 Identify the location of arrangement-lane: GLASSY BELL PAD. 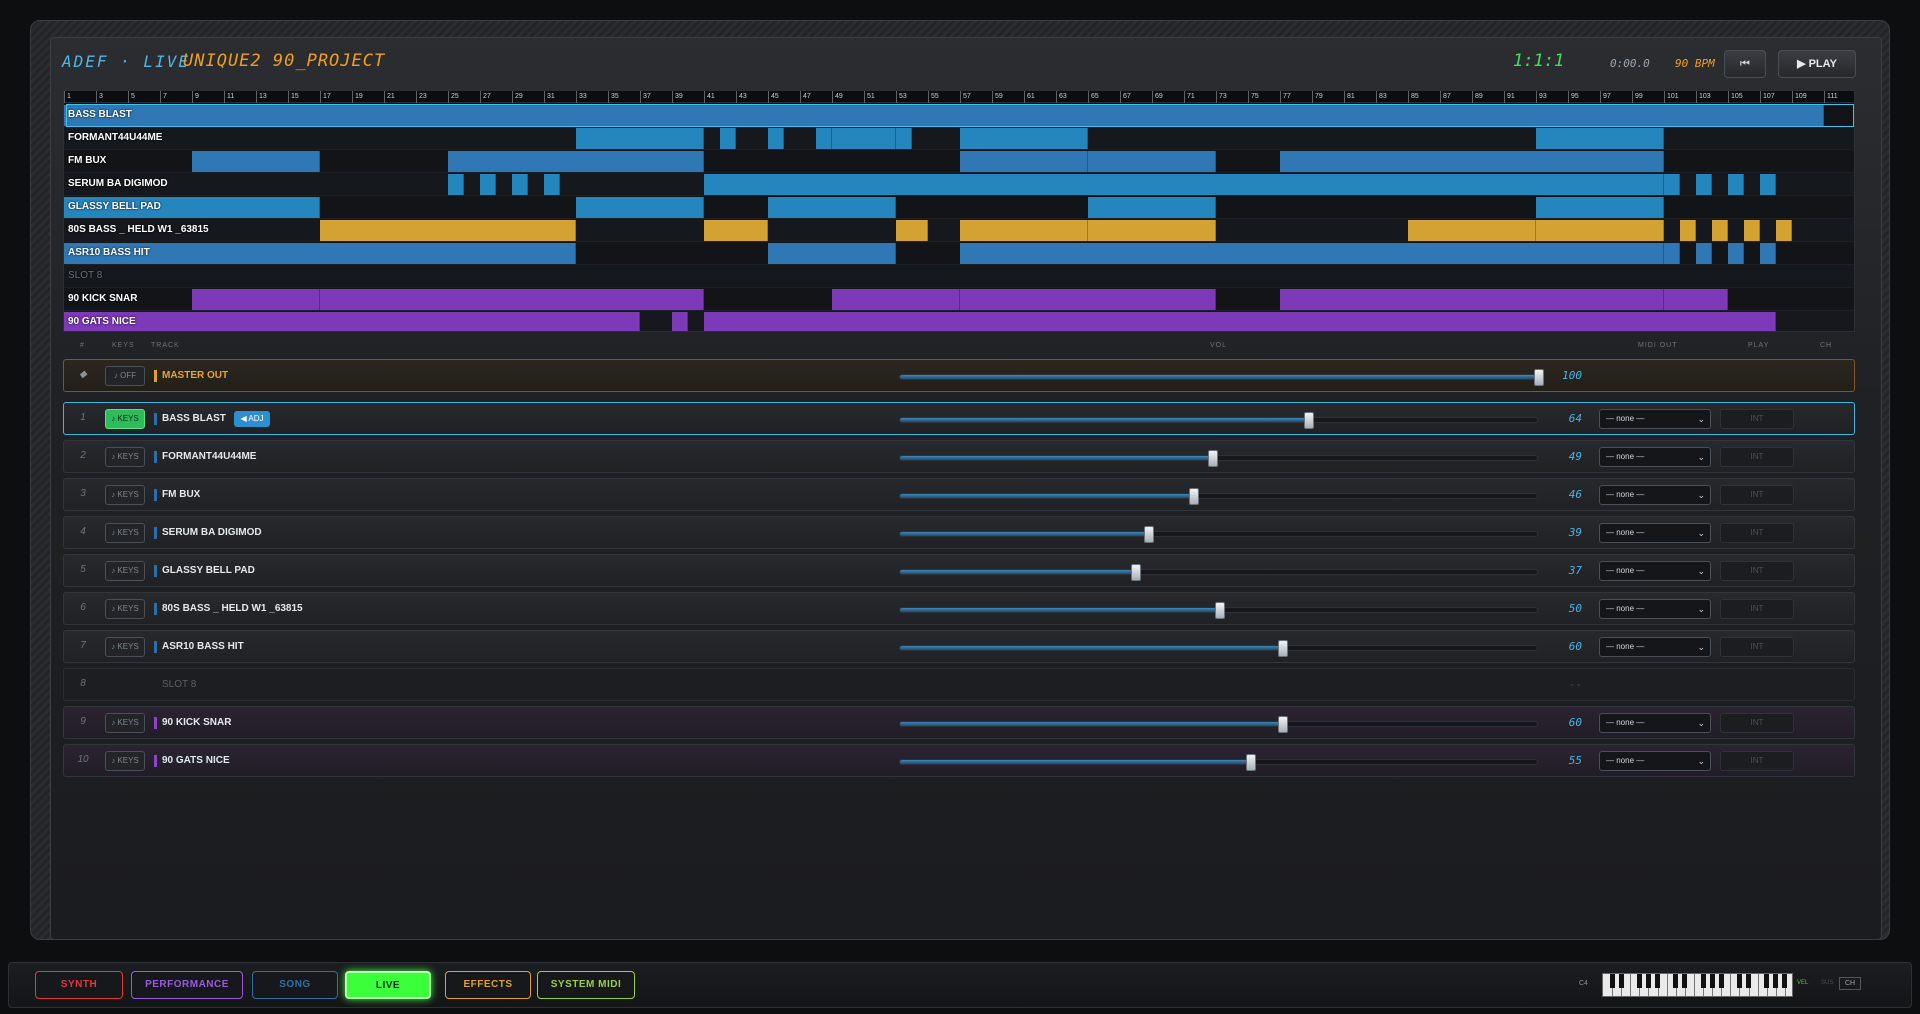
(959, 207).